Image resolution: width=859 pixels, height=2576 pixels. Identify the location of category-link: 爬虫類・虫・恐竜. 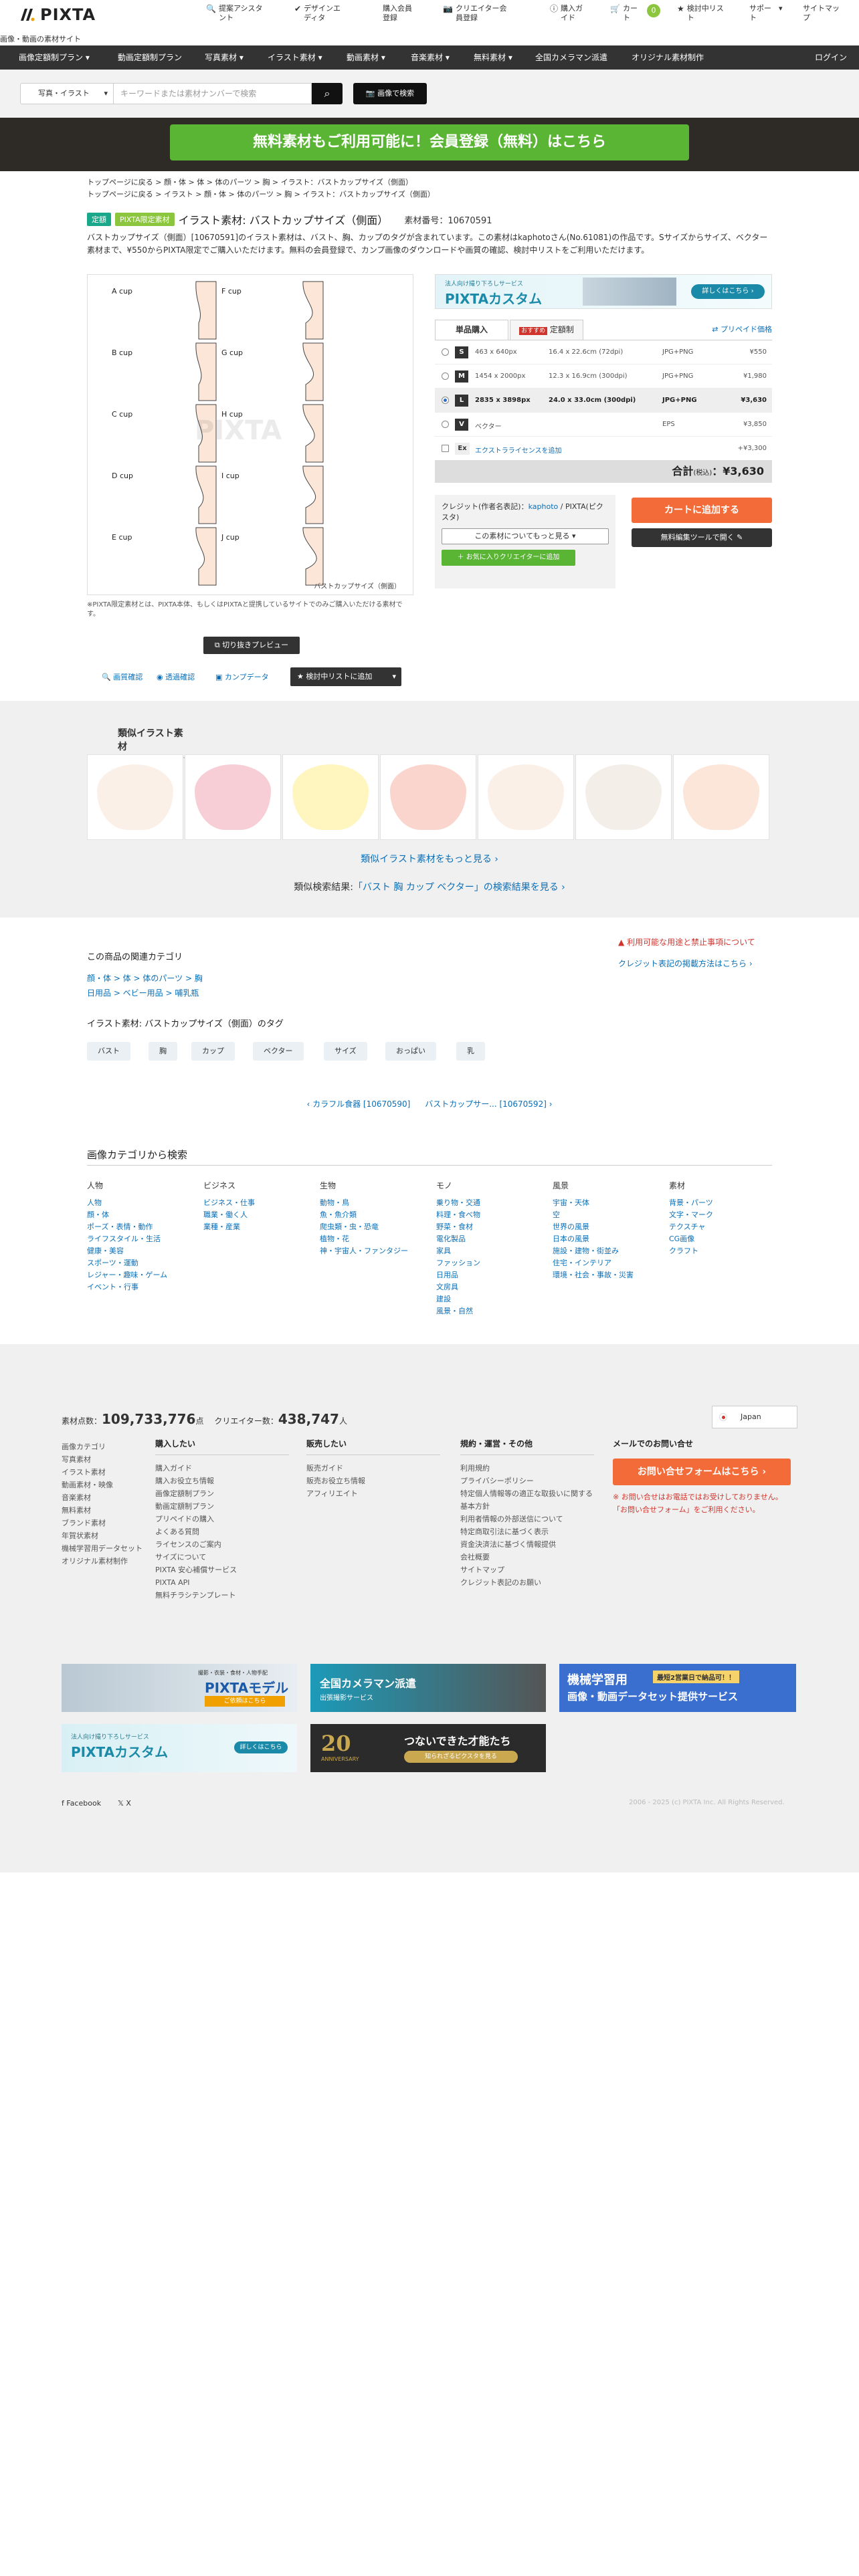
(364, 1227).